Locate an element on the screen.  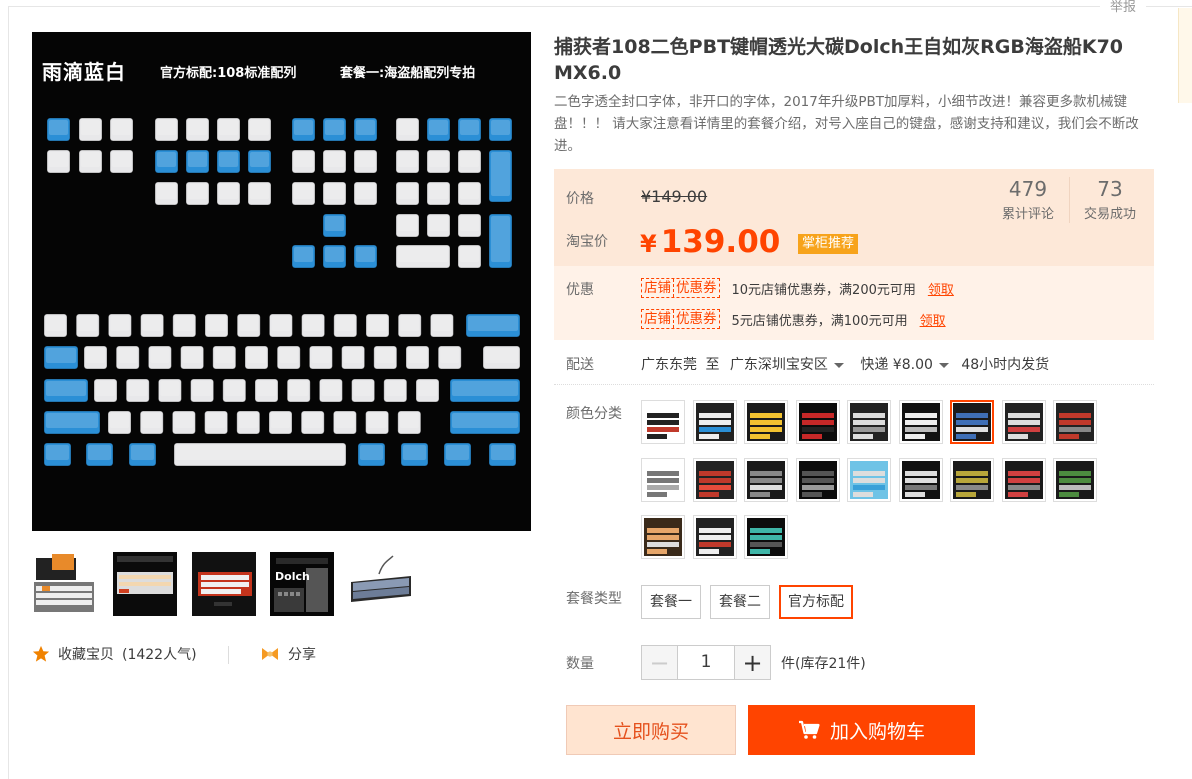
action-divider is located at coordinates (228, 655).